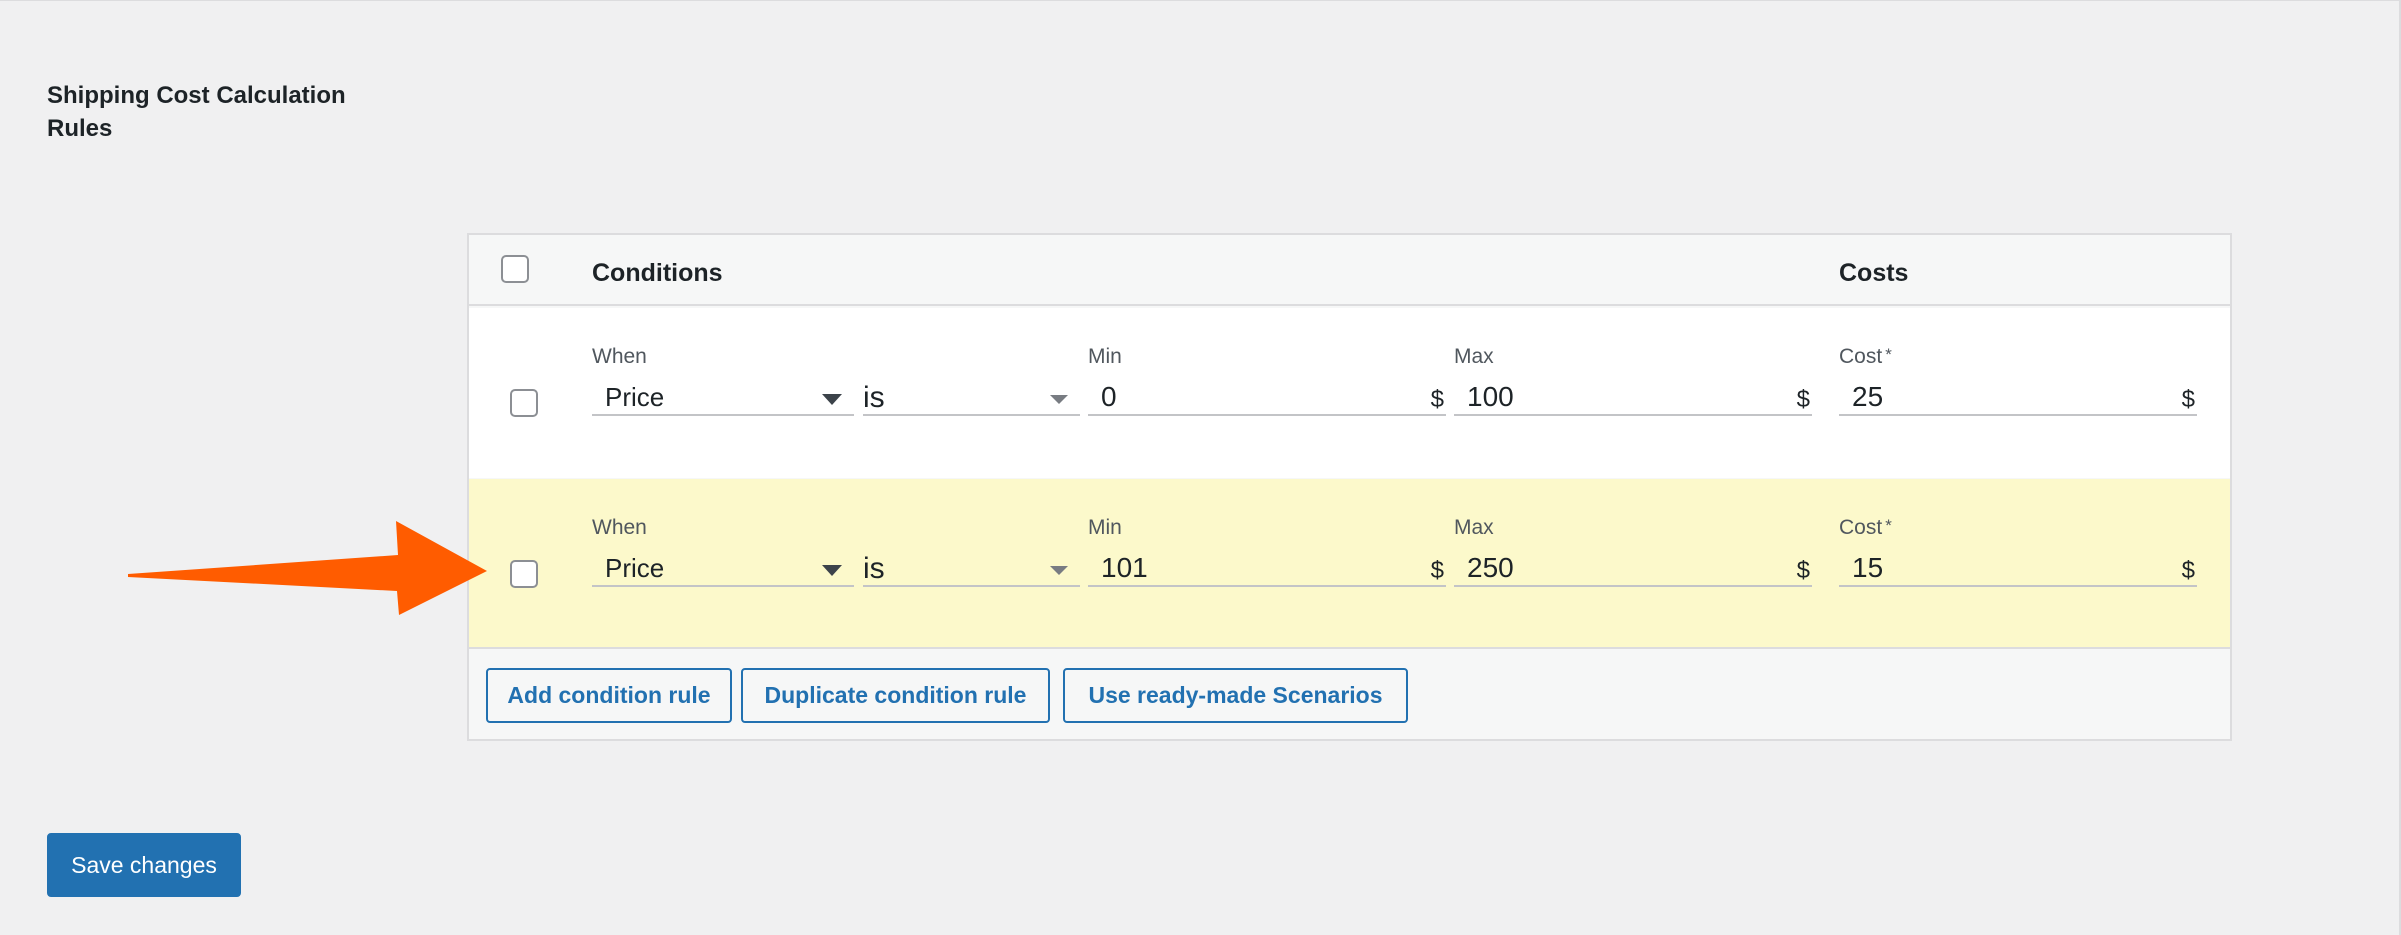 The width and height of the screenshot is (2401, 935). Describe the element at coordinates (657, 273) in the screenshot. I see `conditions-header: Conditions` at that location.